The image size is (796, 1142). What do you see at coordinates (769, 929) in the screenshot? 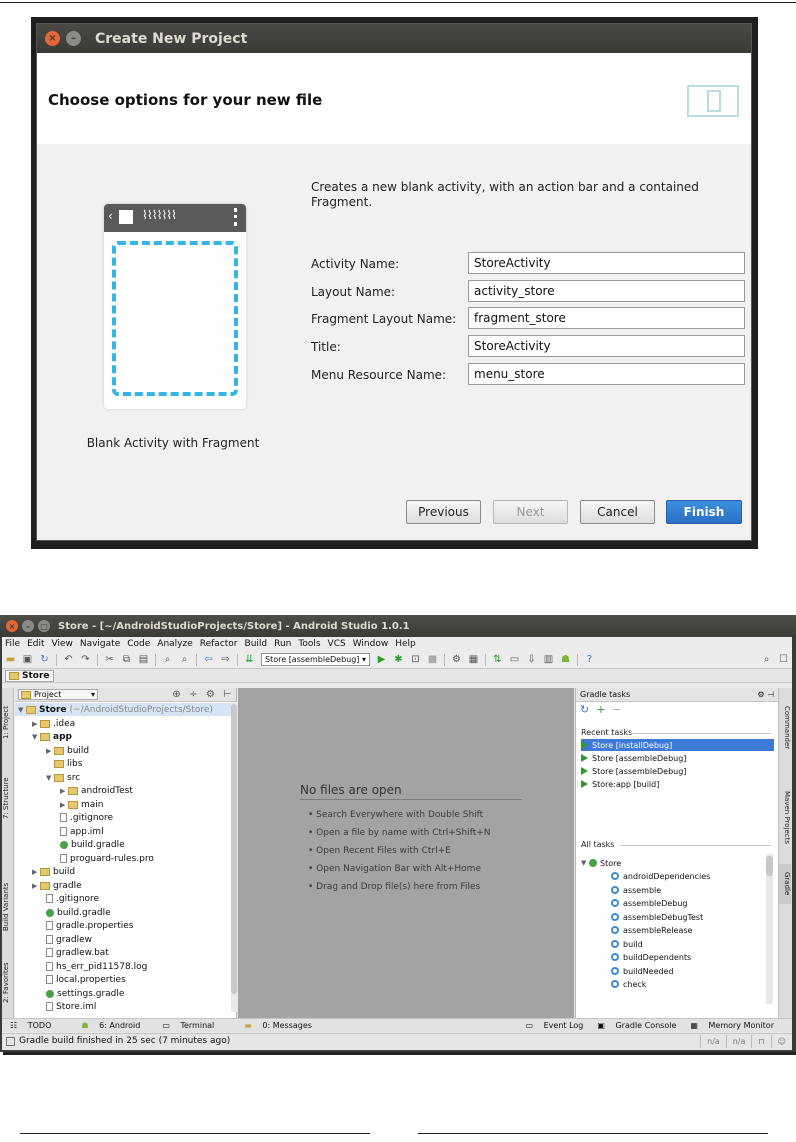
I see `gradle-scrollbar` at bounding box center [769, 929].